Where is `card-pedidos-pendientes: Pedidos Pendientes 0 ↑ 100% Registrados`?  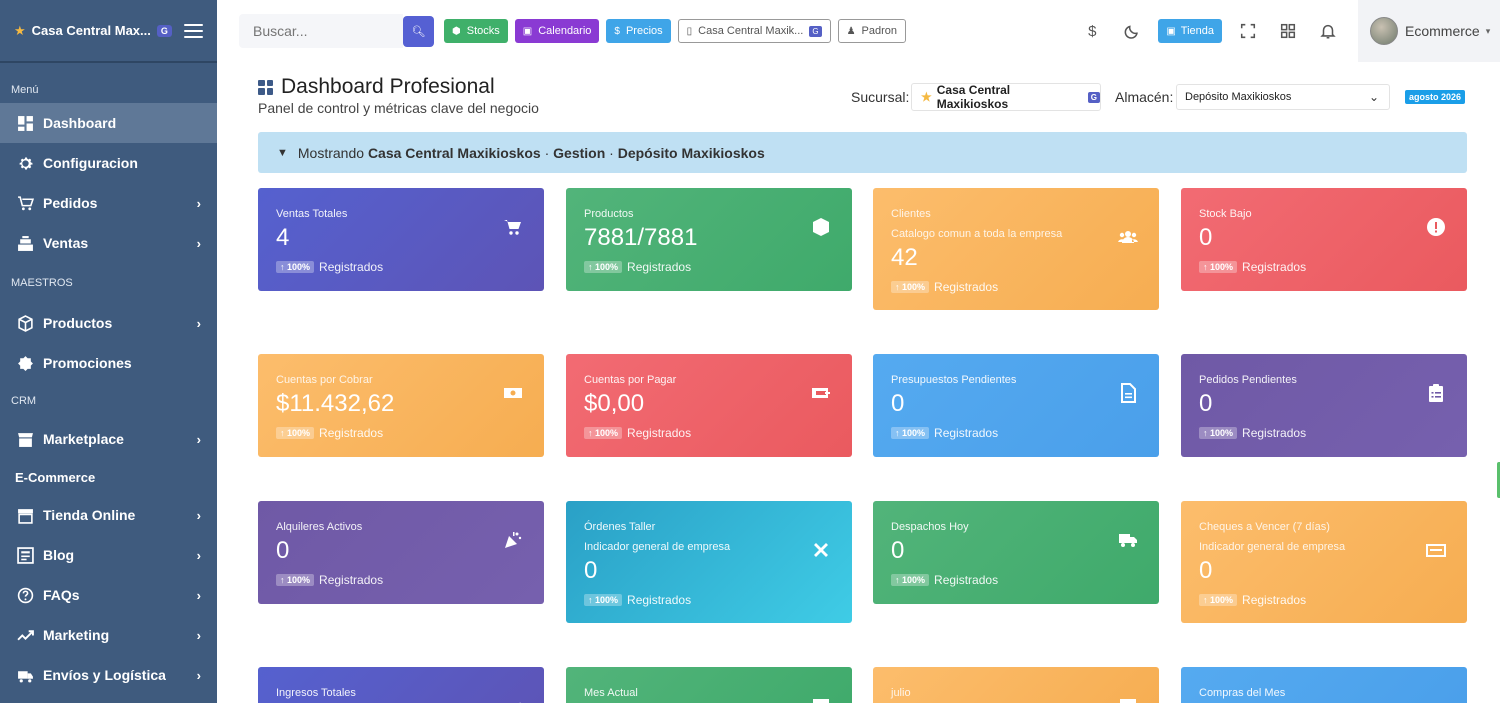 card-pedidos-pendientes: Pedidos Pendientes 0 ↑ 100% Registrados is located at coordinates (1324, 405).